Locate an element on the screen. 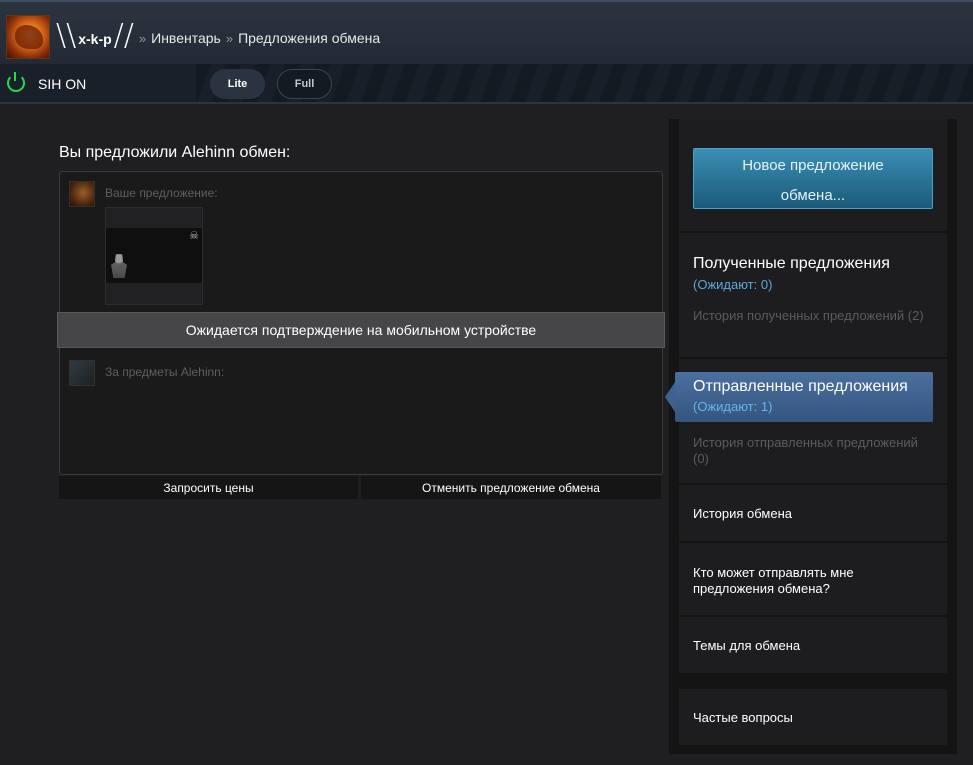 This screenshot has width=973, height=765. item-image: ☠ is located at coordinates (154, 255).